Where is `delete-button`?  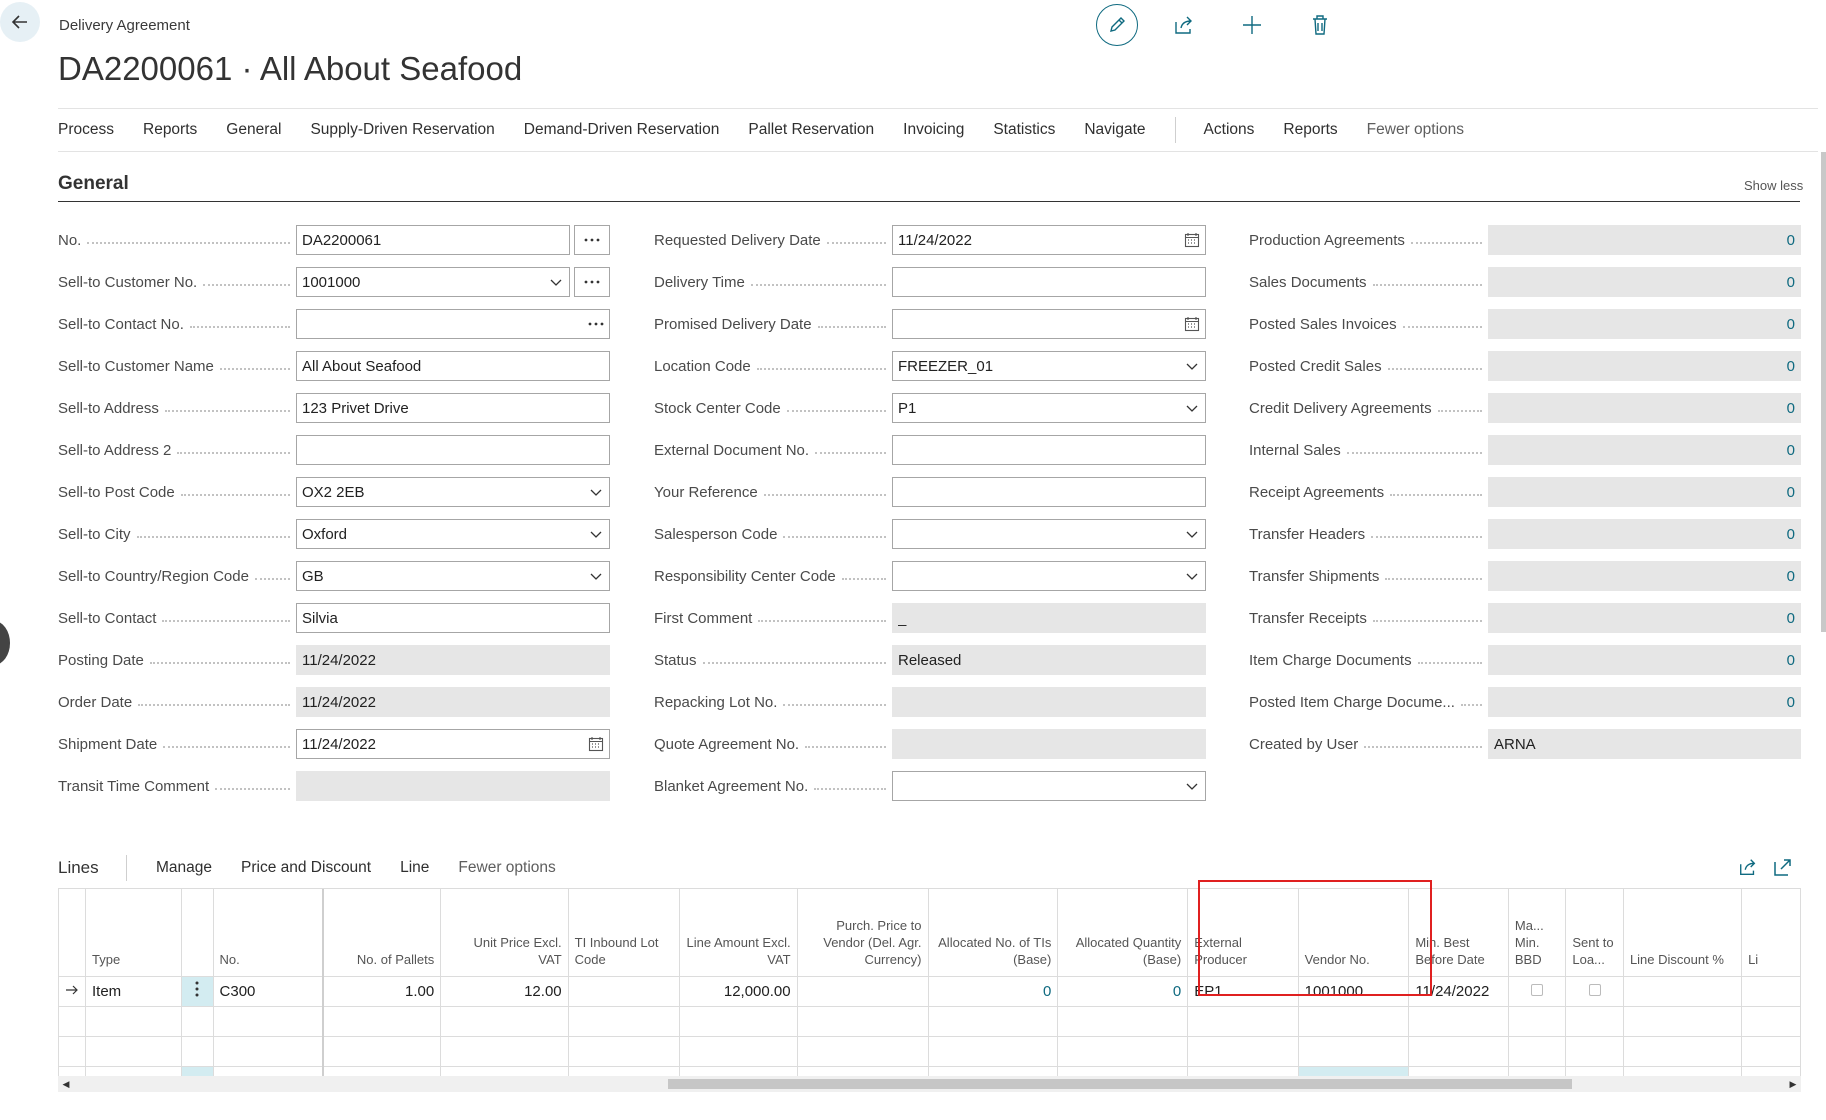
delete-button is located at coordinates (1320, 25).